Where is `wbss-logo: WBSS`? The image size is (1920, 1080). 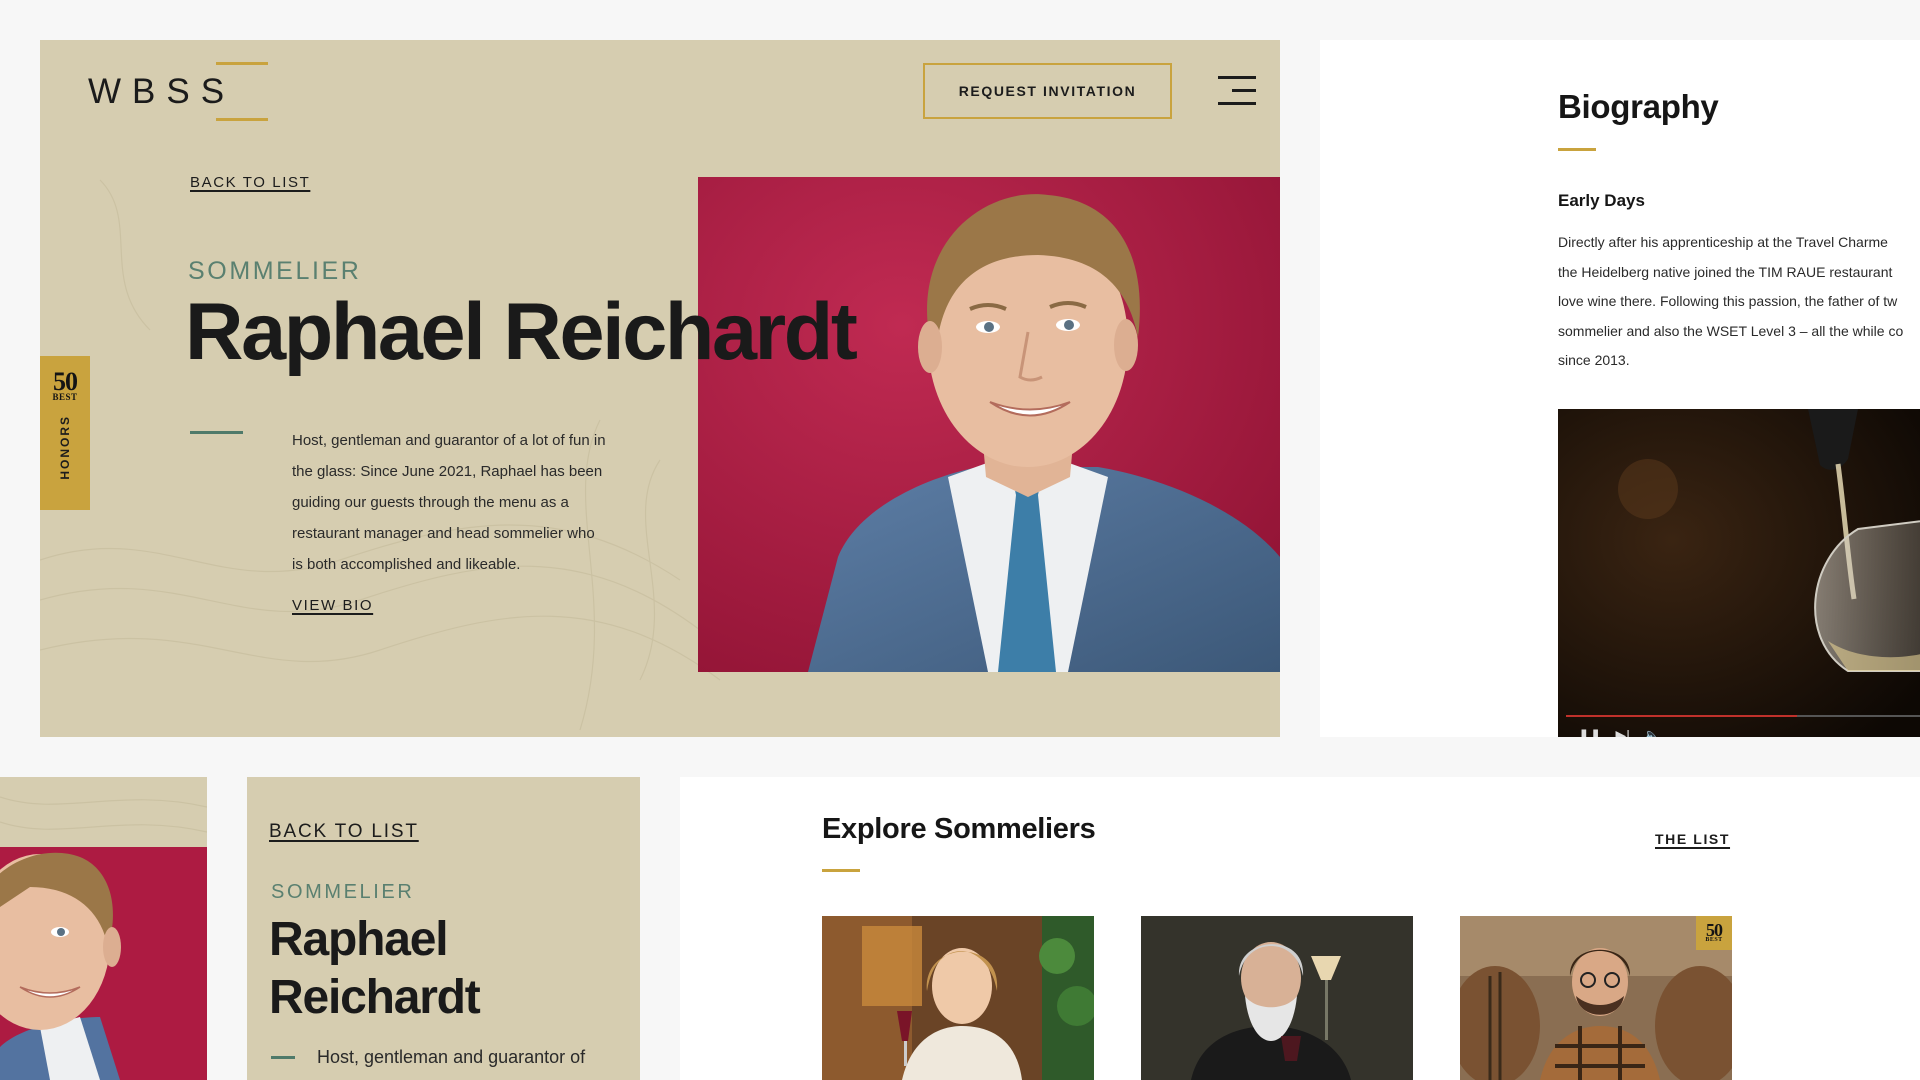 wbss-logo: WBSS is located at coordinates (178, 91).